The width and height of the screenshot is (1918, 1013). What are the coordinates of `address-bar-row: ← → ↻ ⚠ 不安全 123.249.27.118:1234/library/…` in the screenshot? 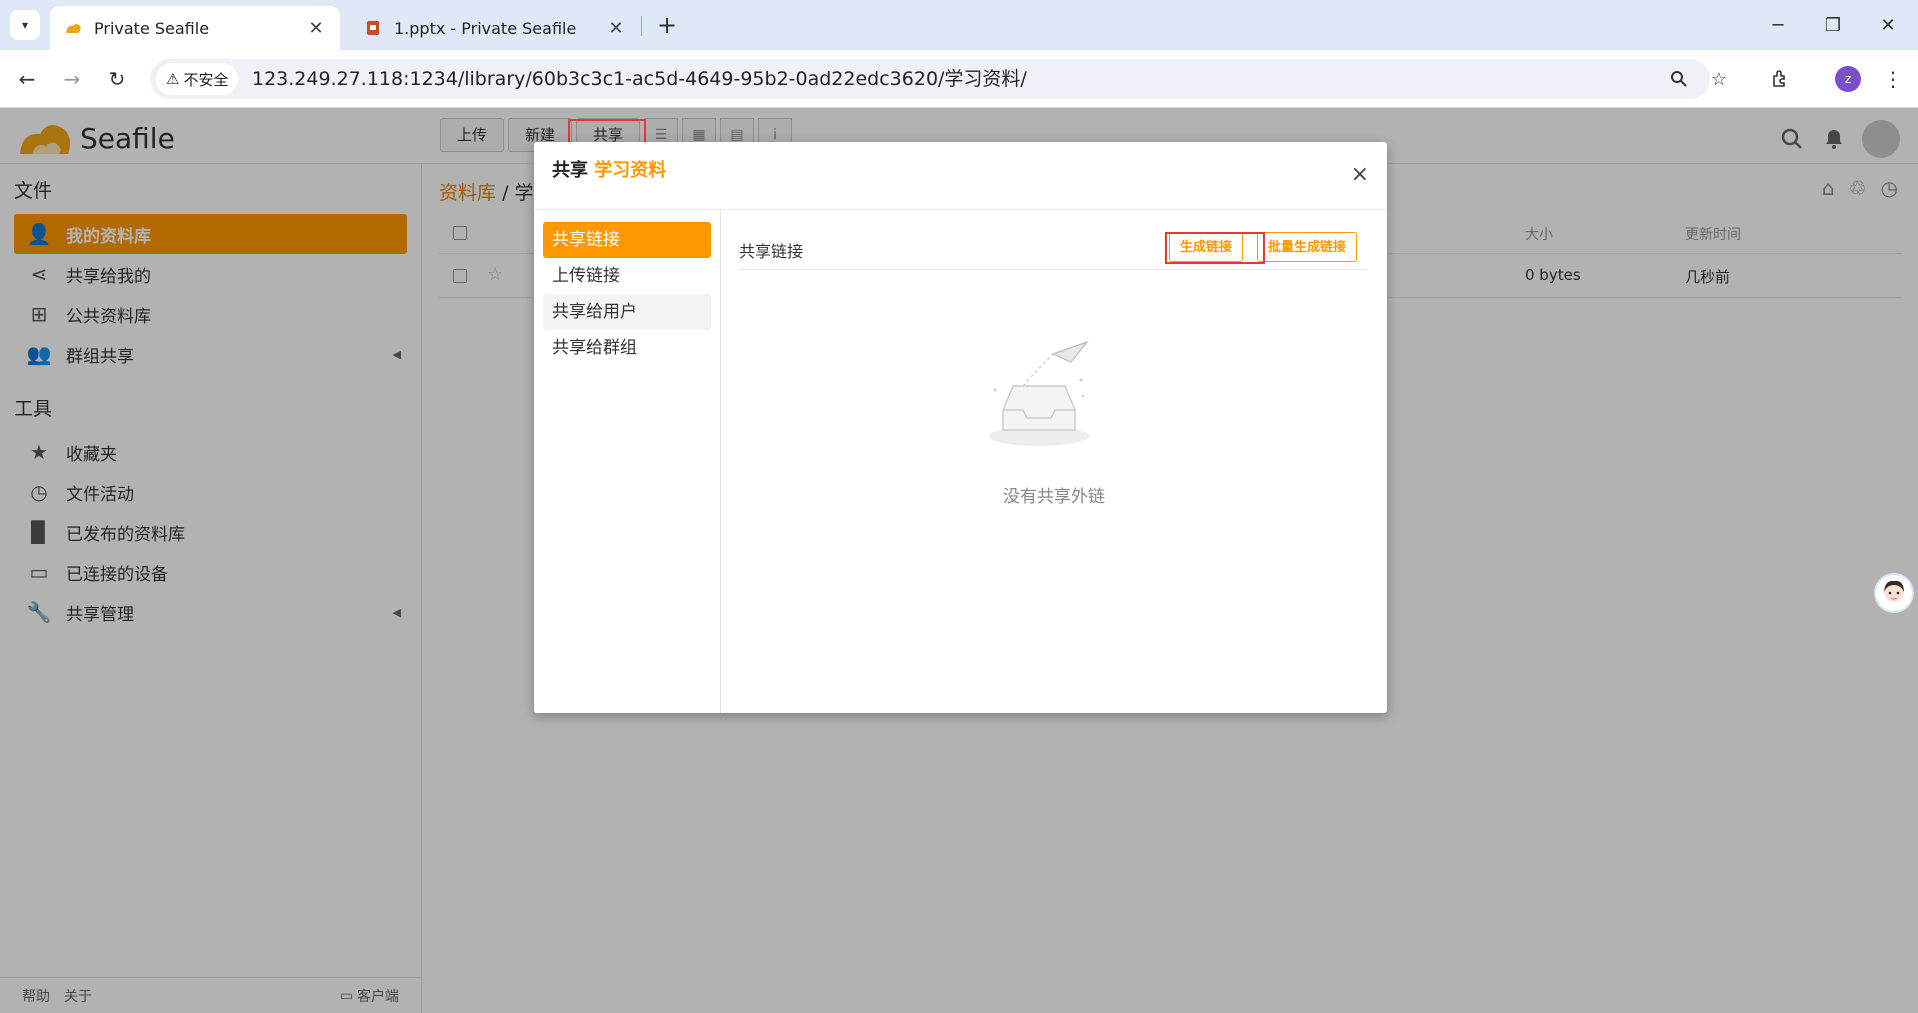 It's located at (959, 79).